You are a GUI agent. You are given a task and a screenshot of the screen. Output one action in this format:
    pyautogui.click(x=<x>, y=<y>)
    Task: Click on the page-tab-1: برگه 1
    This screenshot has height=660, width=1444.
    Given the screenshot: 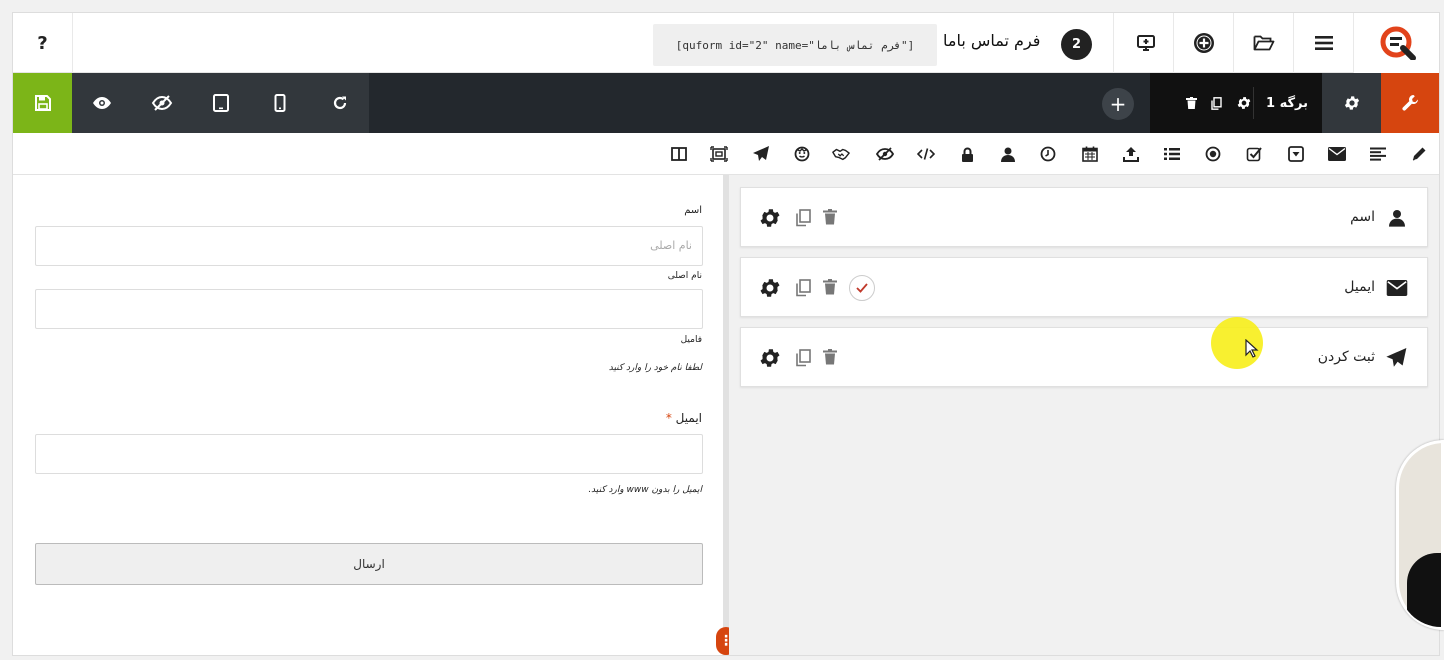 What is the action you would take?
    pyautogui.click(x=1236, y=103)
    